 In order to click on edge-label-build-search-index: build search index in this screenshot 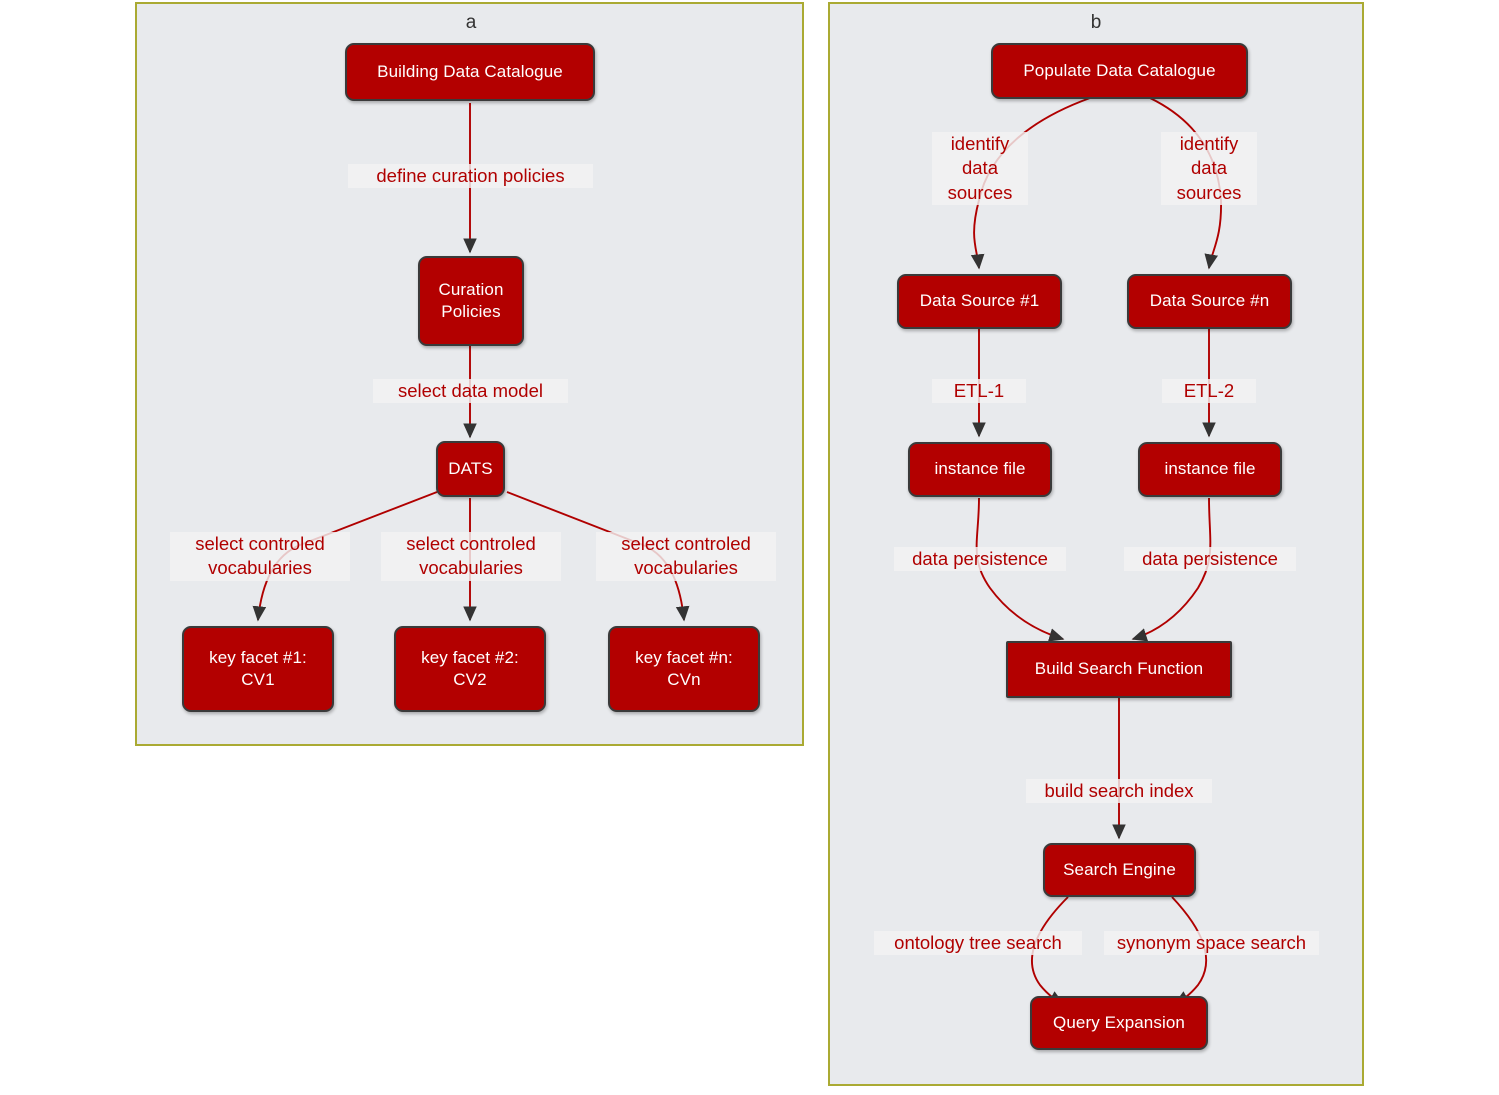, I will do `click(1119, 791)`.